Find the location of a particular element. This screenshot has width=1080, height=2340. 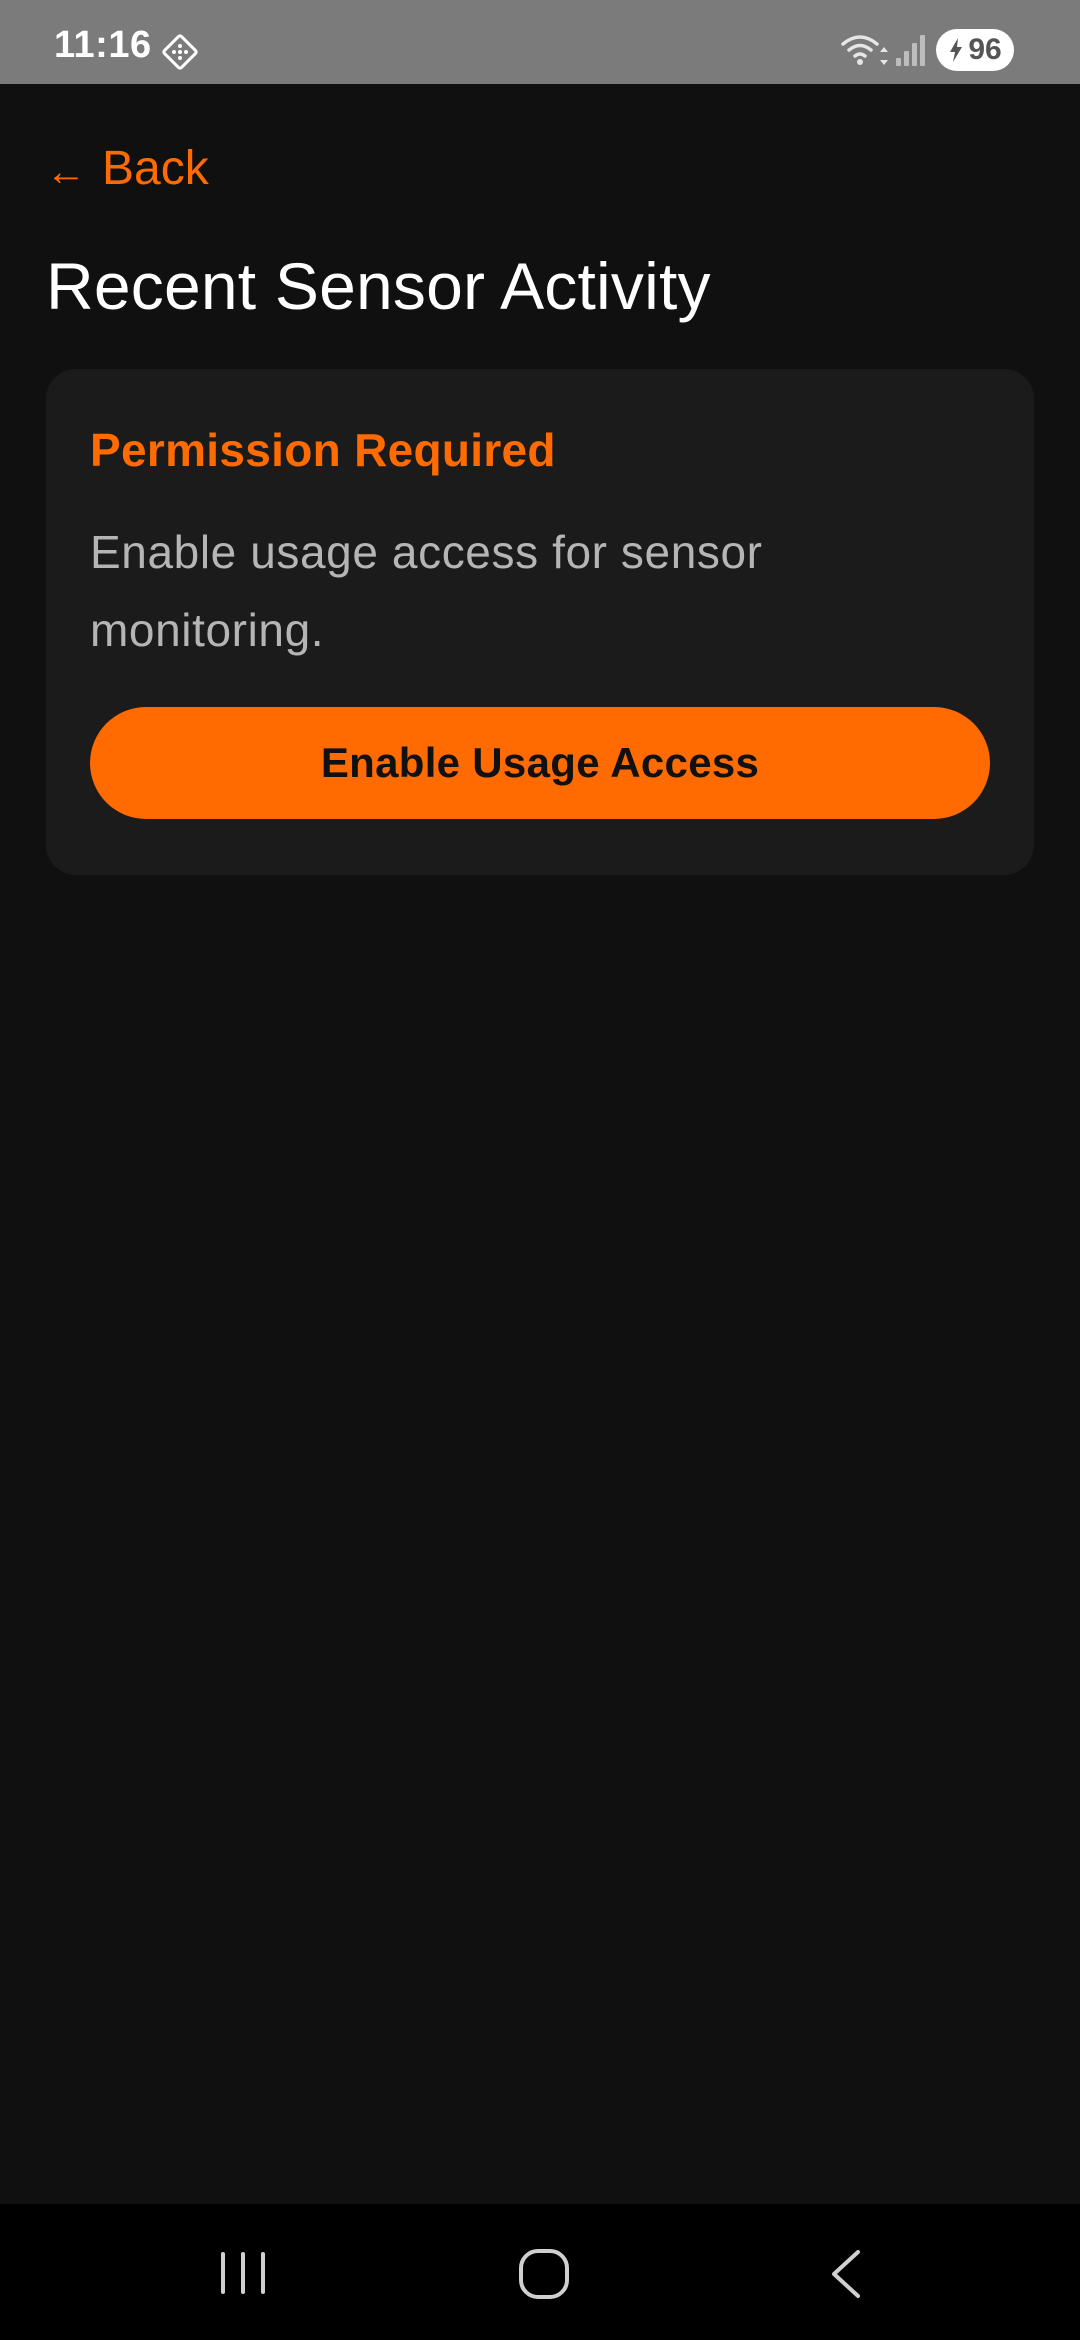

back-label: Back is located at coordinates (155, 168).